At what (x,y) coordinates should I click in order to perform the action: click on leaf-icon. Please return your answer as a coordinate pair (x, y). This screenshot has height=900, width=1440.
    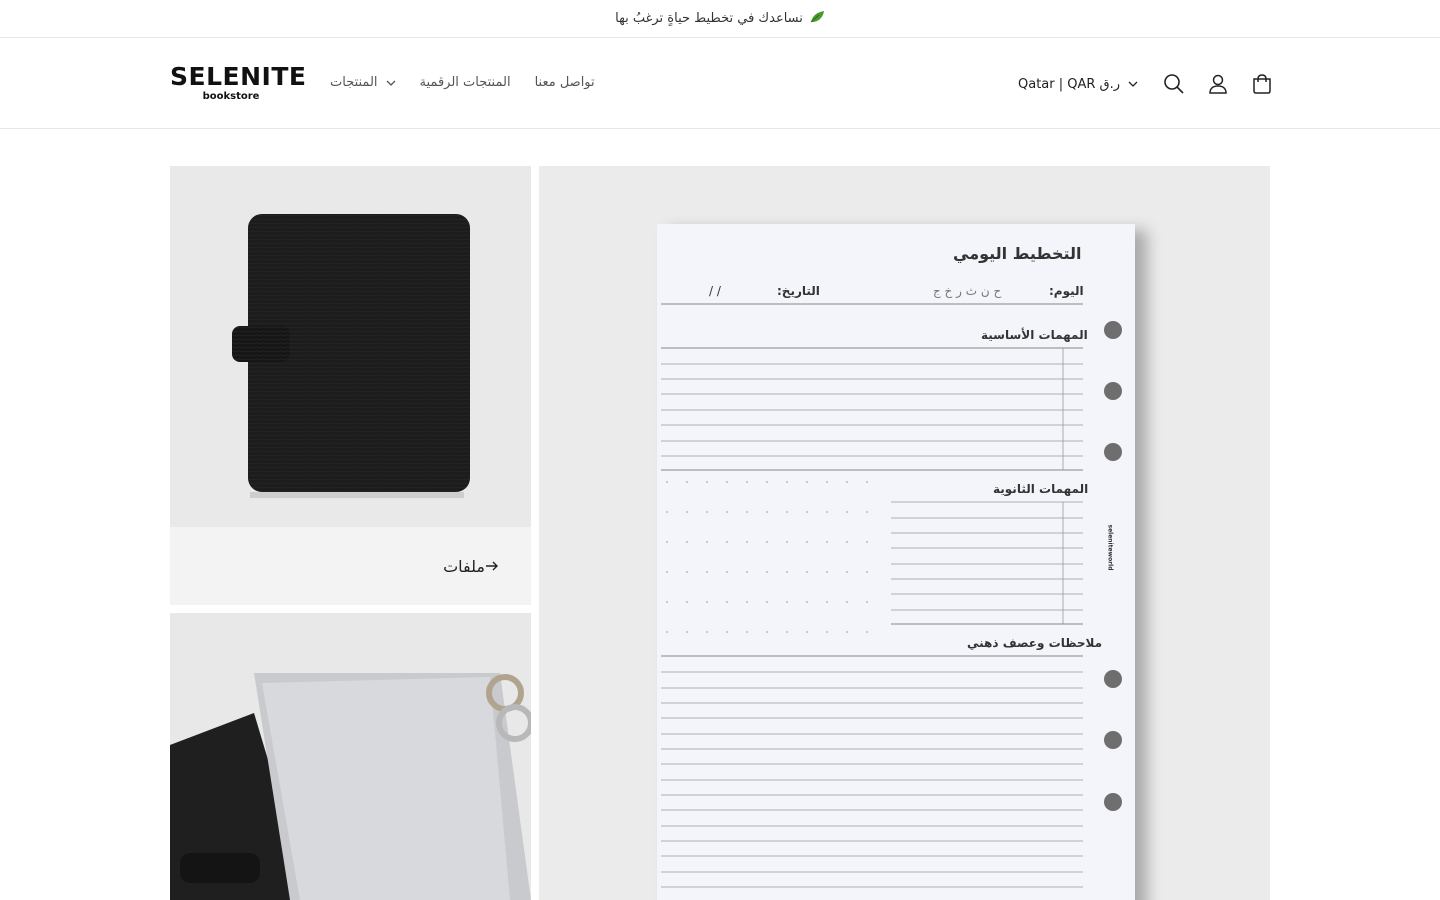
    Looking at the image, I should click on (817, 19).